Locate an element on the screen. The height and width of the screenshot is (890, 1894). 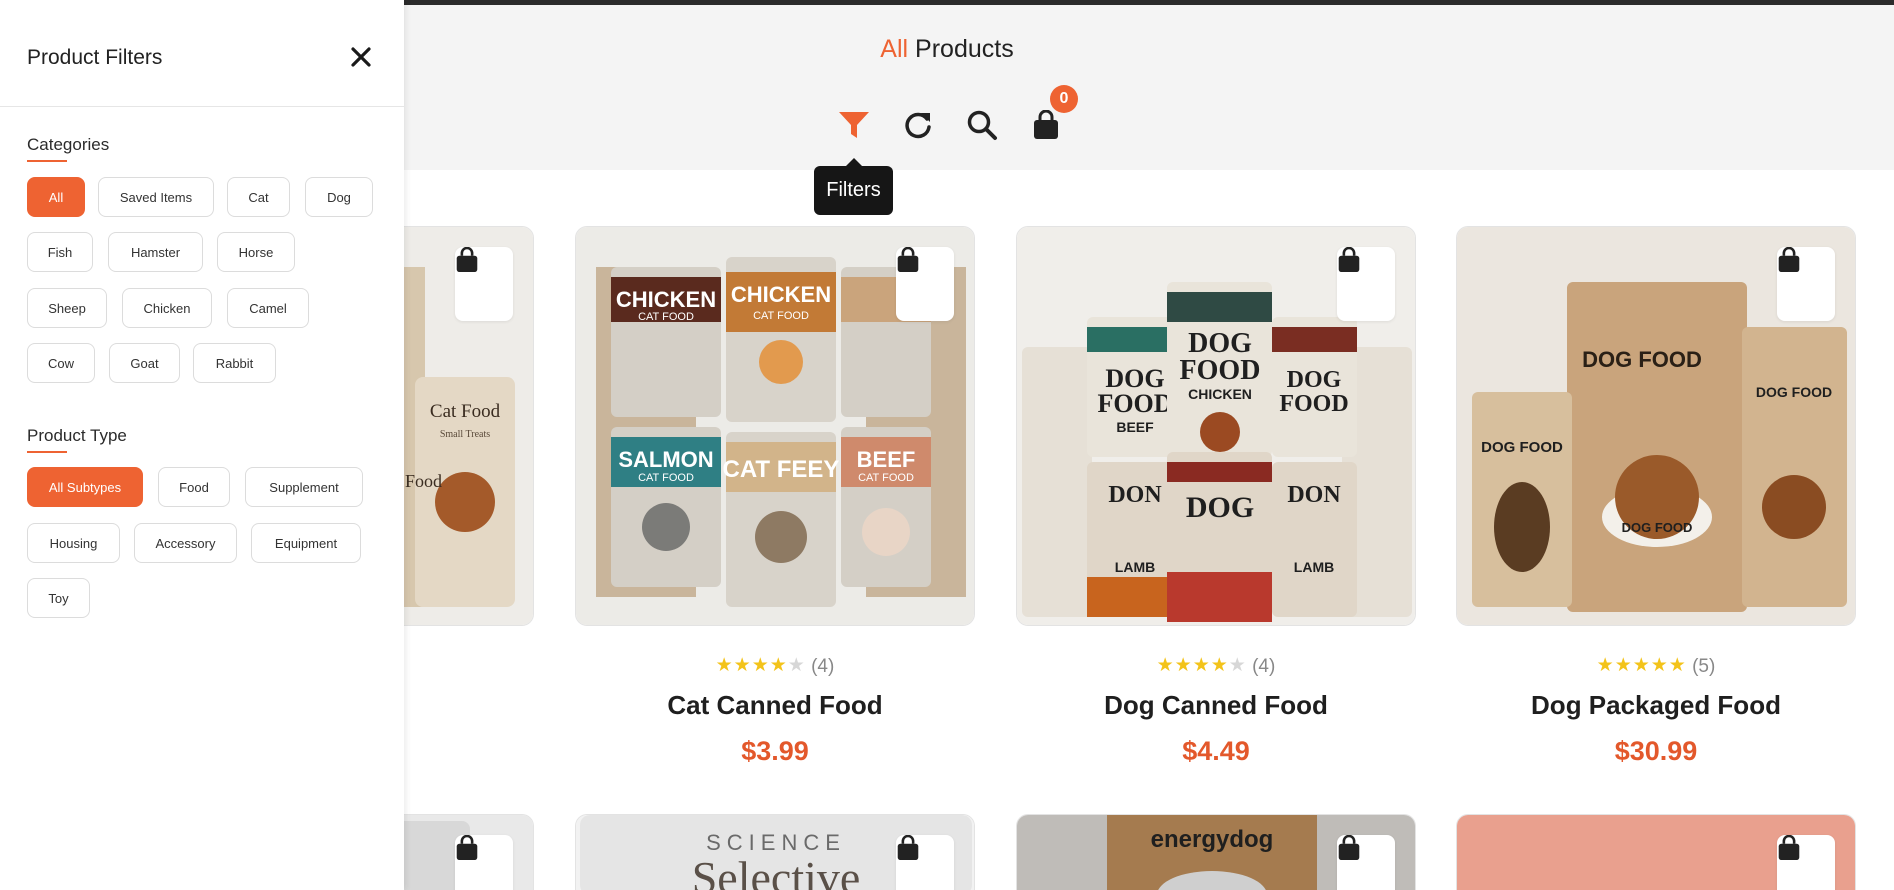
category-chip-cow: Cow is located at coordinates (61, 363).